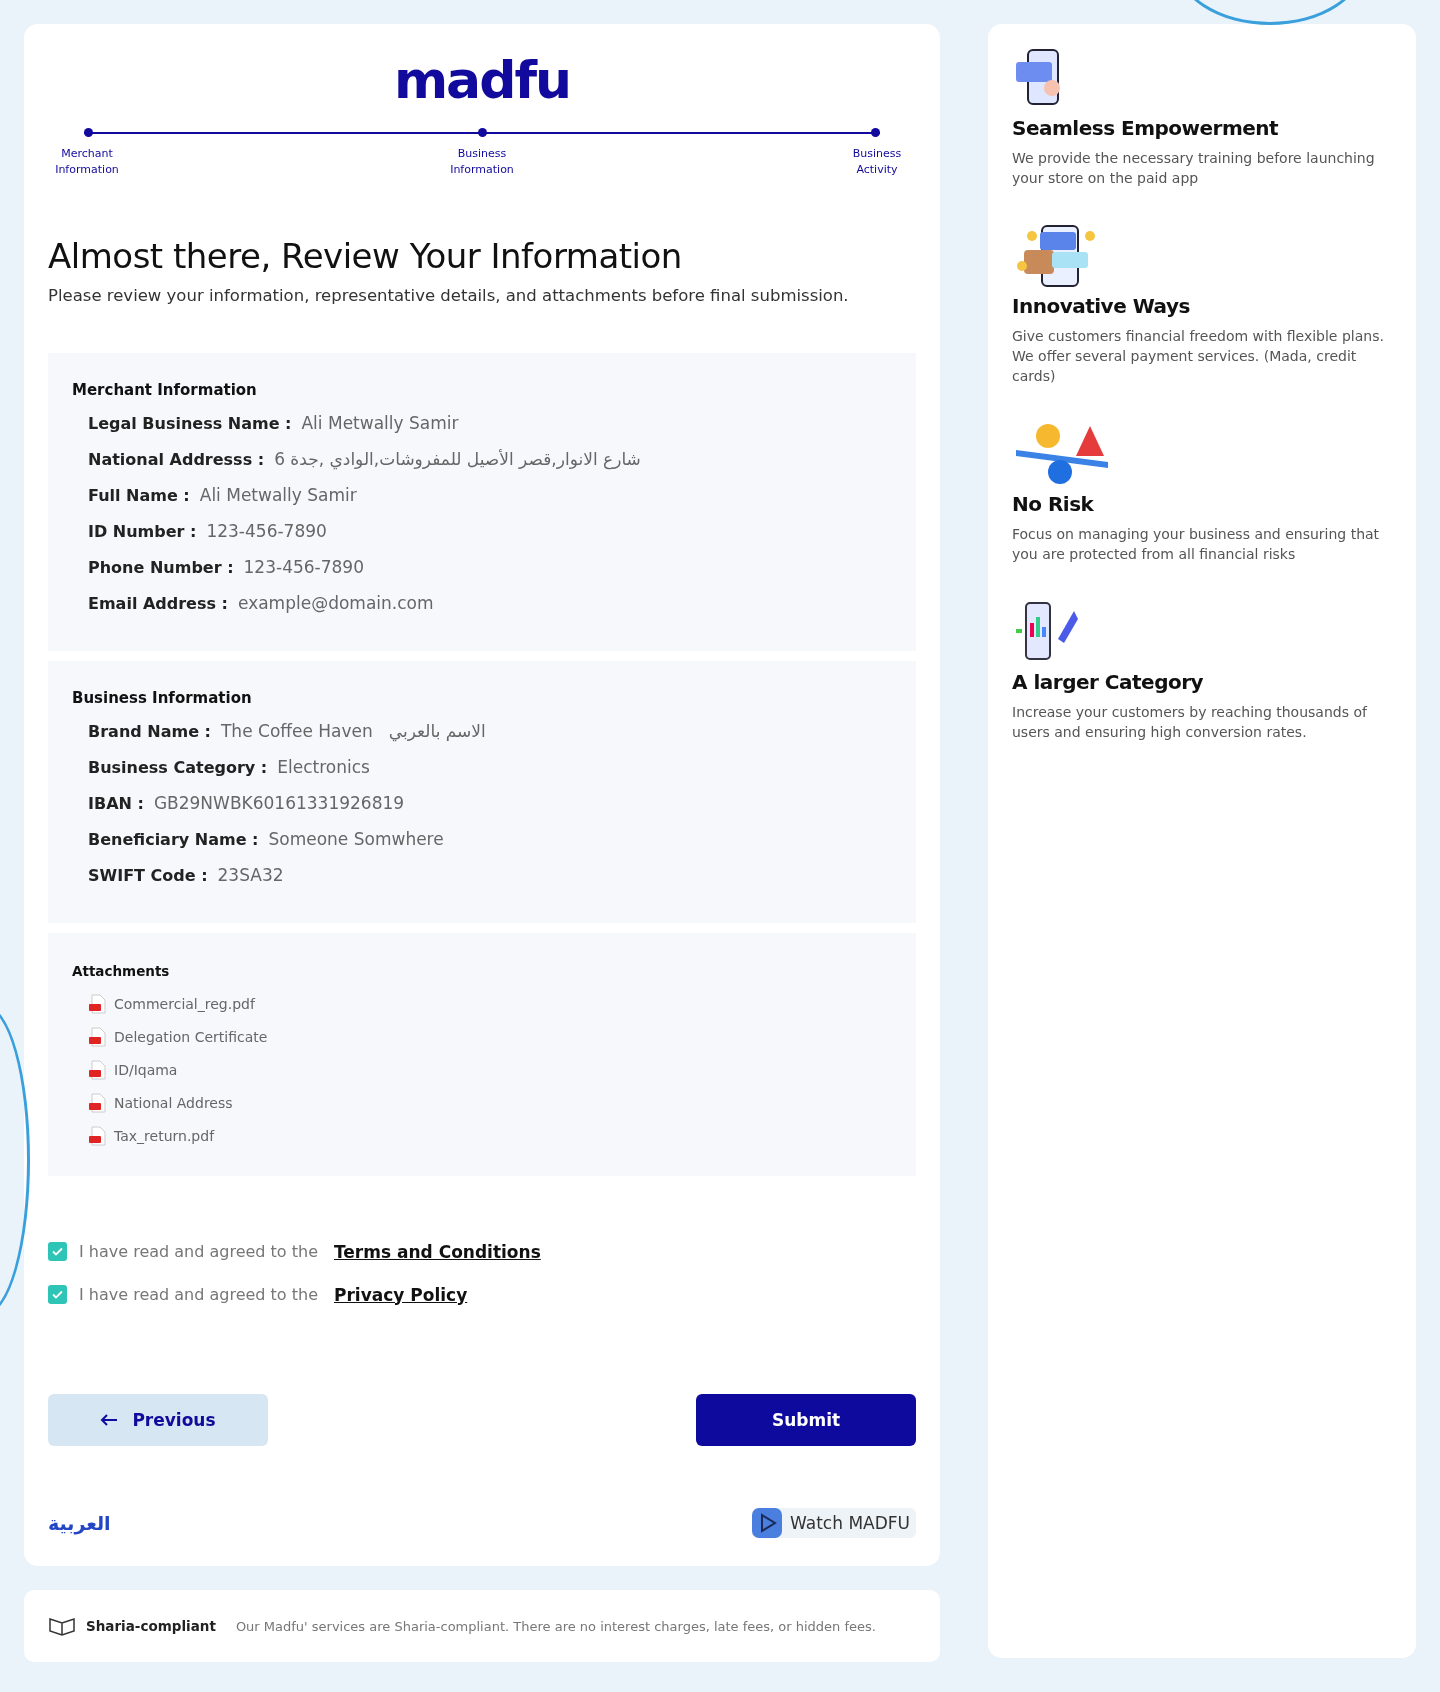  I want to click on agreement-link: Privacy Policy, so click(401, 1294).